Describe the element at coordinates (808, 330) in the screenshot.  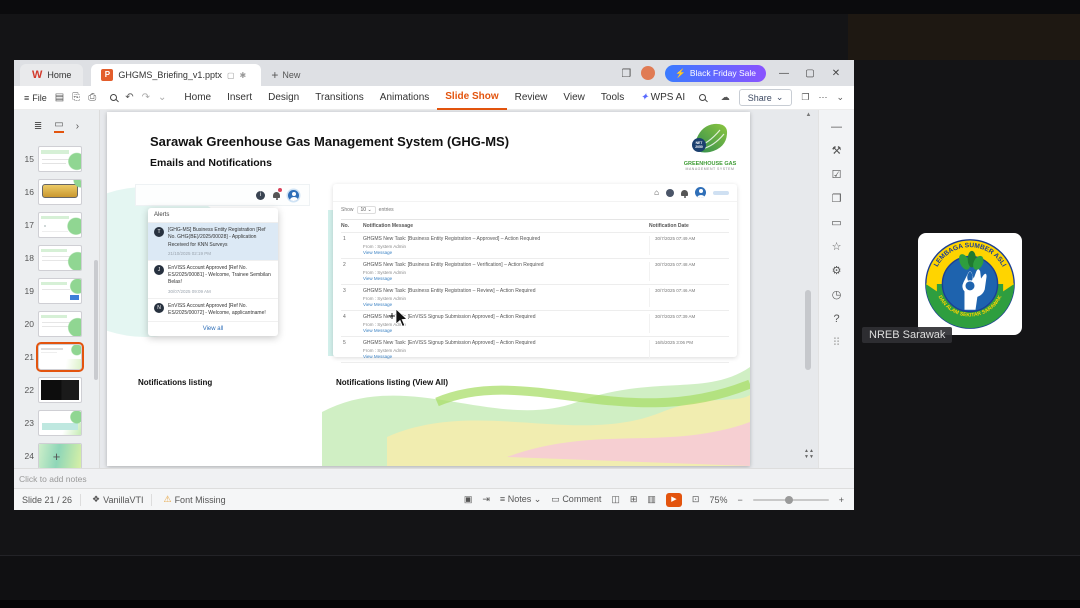
I see `scrollbar-thumb` at that location.